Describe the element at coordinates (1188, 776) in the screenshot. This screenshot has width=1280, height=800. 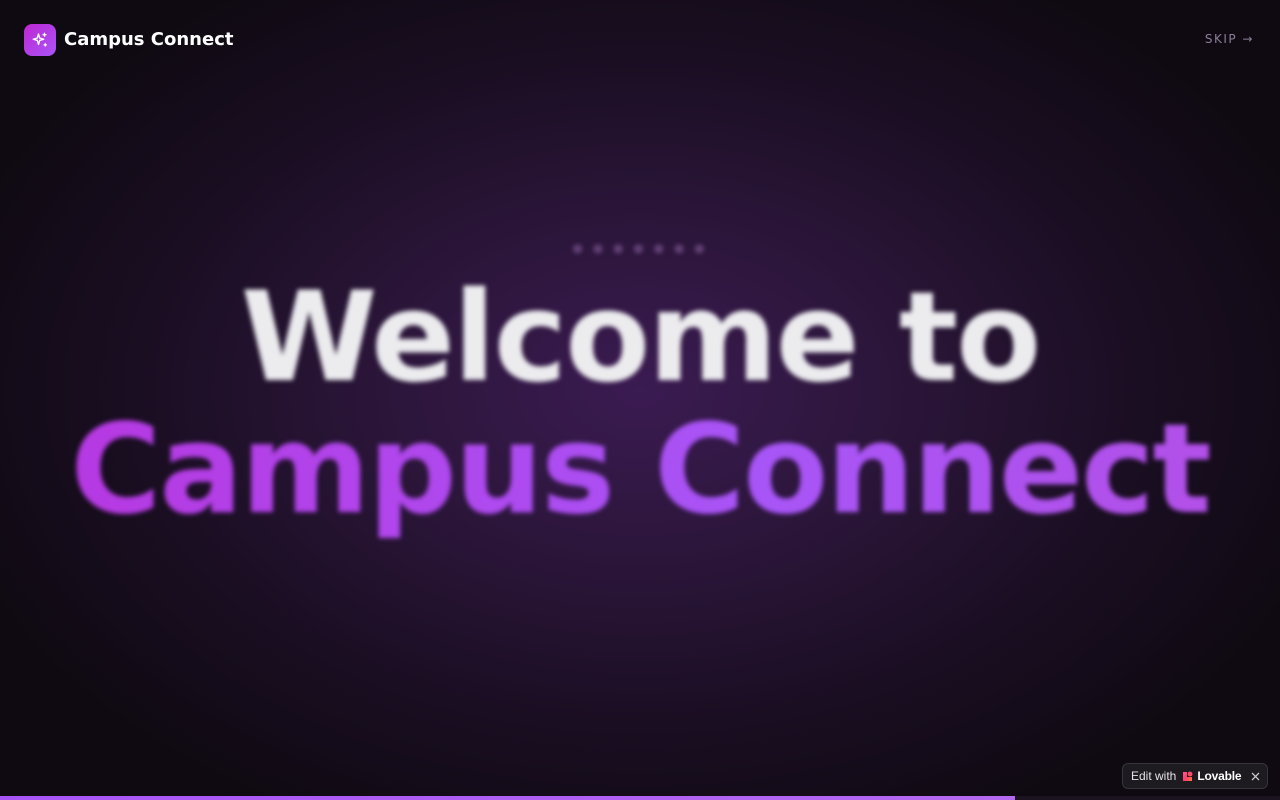
I see `lovable-heart-icon` at that location.